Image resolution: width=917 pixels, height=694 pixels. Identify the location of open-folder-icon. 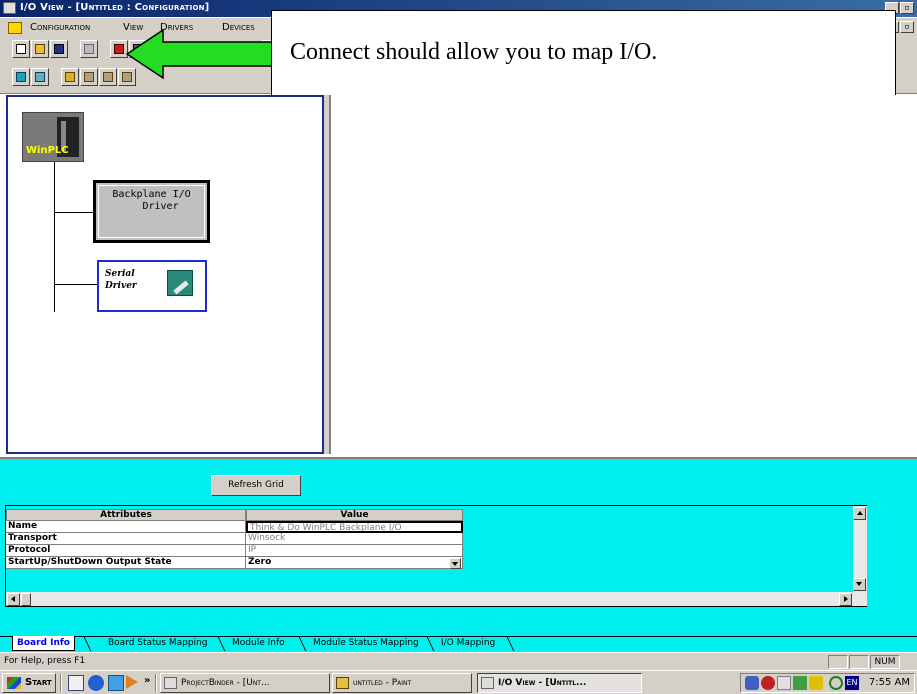
(40, 49).